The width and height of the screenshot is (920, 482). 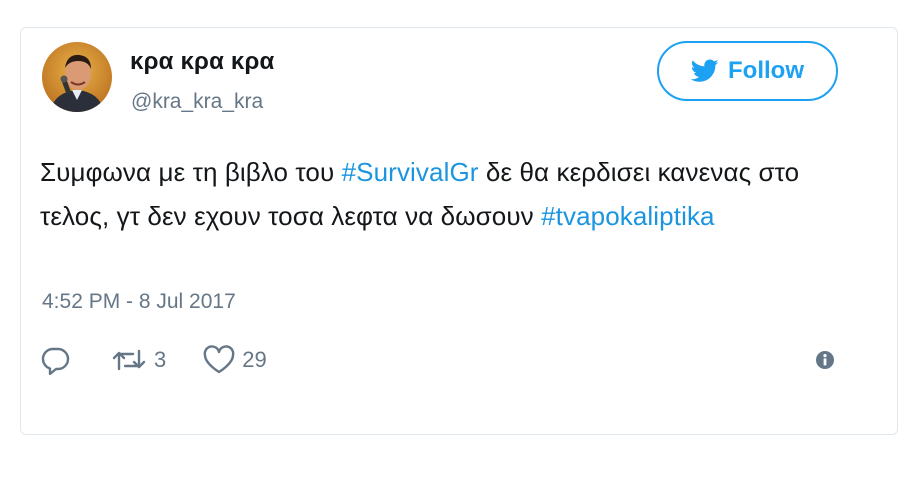 I want to click on hashtag-link: #tvapokaliptika, so click(x=628, y=216).